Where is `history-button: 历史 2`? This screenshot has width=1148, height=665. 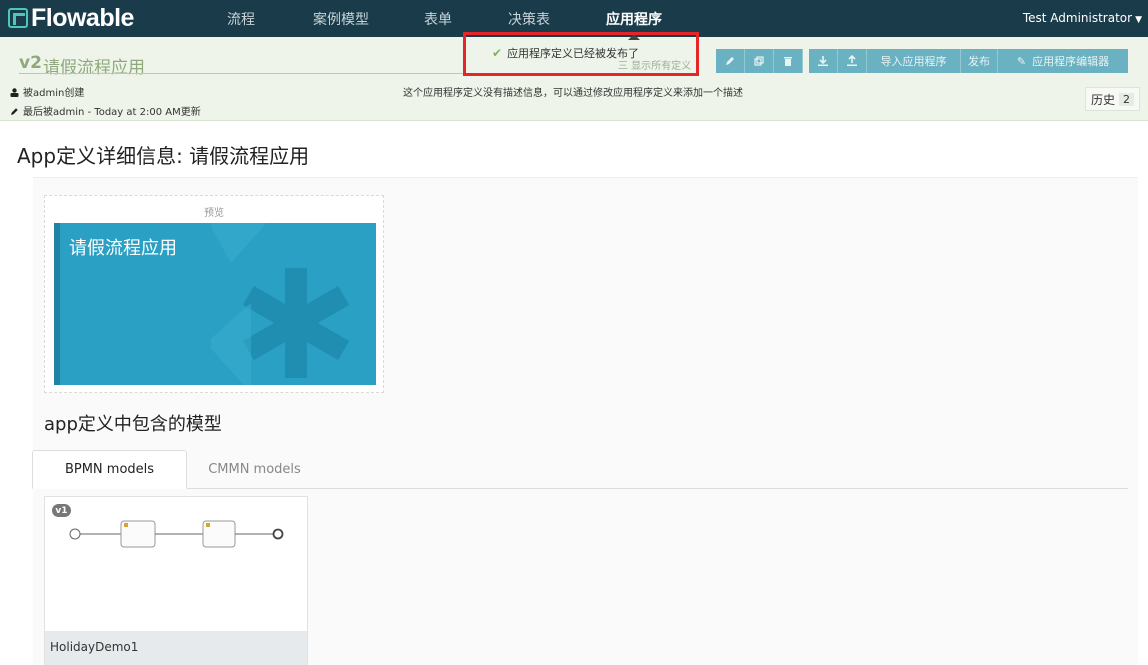 history-button: 历史 2 is located at coordinates (1112, 99).